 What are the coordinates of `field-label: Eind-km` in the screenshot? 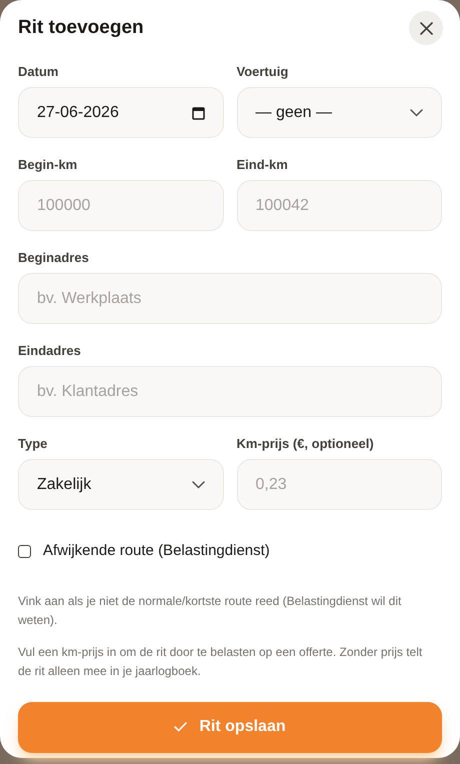 It's located at (262, 165).